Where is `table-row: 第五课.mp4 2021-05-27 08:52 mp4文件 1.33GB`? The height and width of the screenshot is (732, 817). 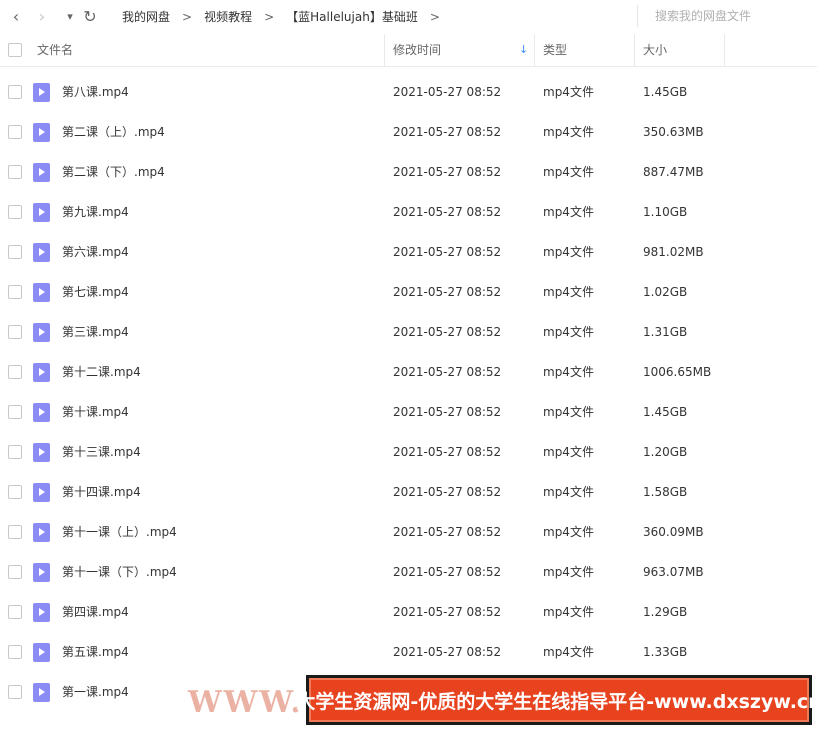
table-row: 第五课.mp4 2021-05-27 08:52 mp4文件 1.33GB is located at coordinates (408, 652).